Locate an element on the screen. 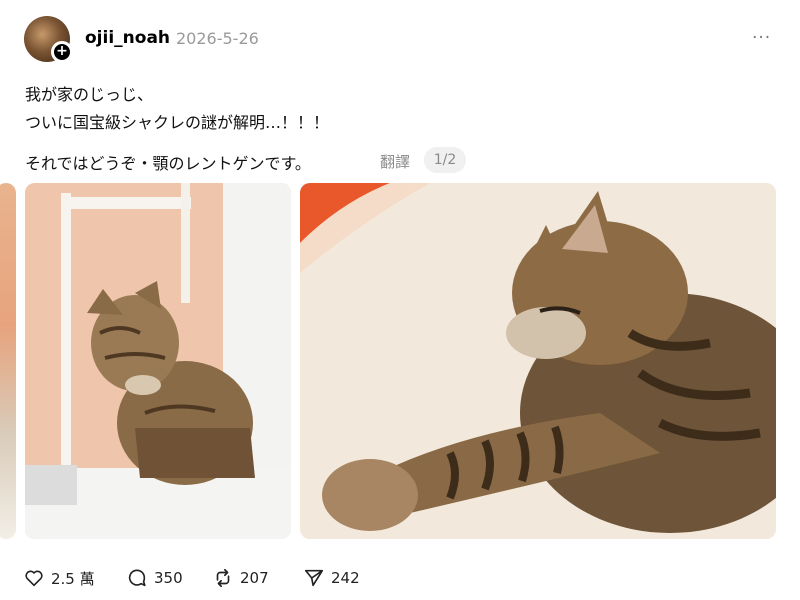 The image size is (800, 600). reply-button: 350 is located at coordinates (154, 578).